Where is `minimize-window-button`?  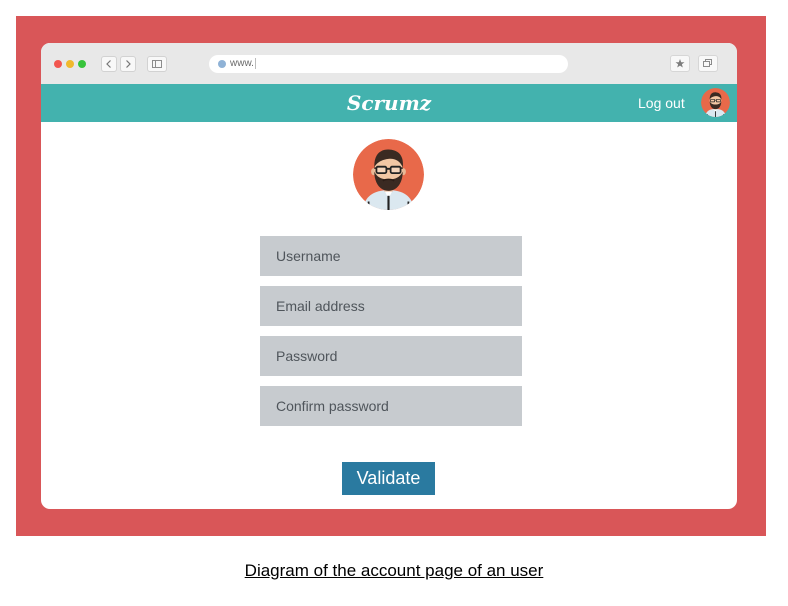
minimize-window-button is located at coordinates (70, 64).